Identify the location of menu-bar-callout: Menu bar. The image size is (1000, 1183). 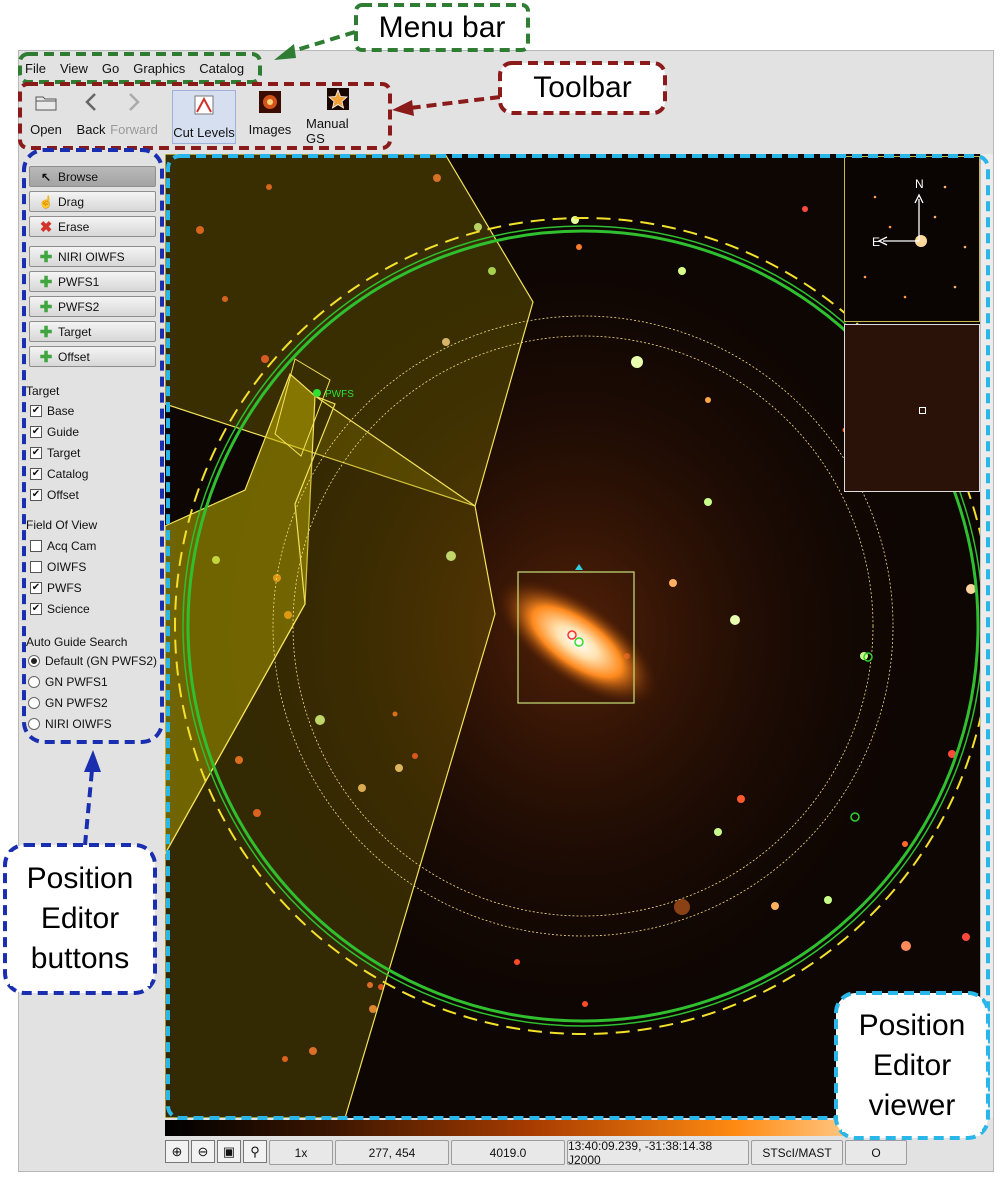
(442, 28).